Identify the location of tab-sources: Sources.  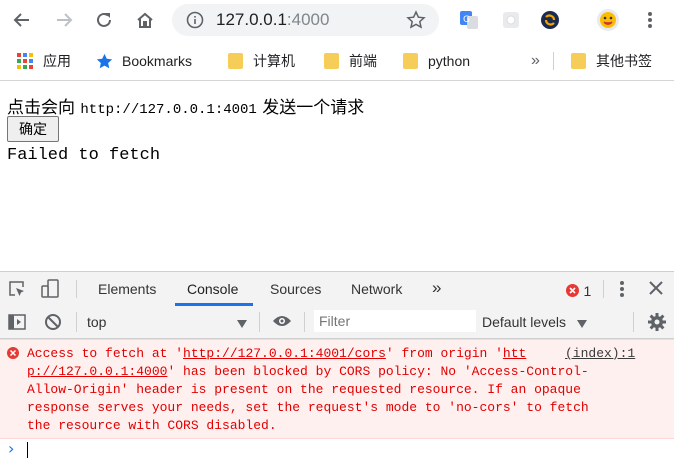
(295, 289).